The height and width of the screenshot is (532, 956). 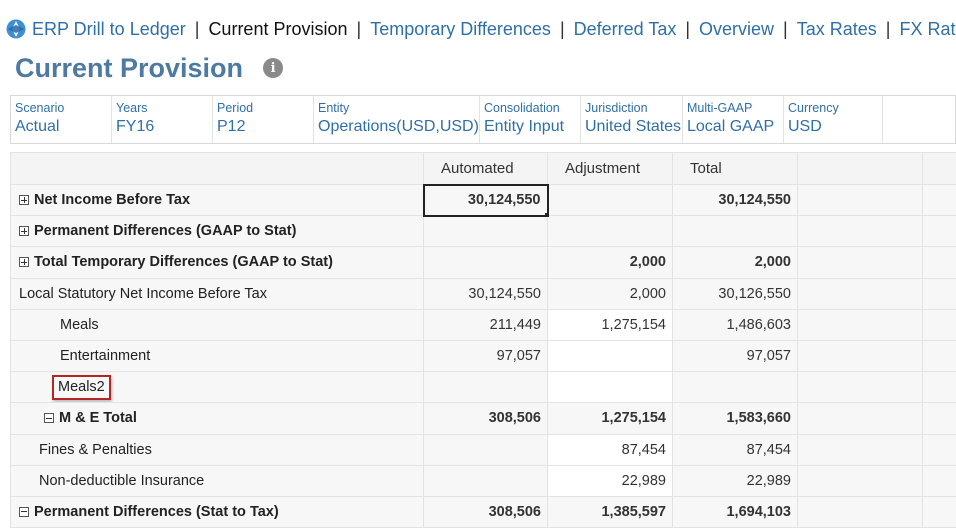 I want to click on row-header-m-e-total: M & E Total, so click(x=217, y=418).